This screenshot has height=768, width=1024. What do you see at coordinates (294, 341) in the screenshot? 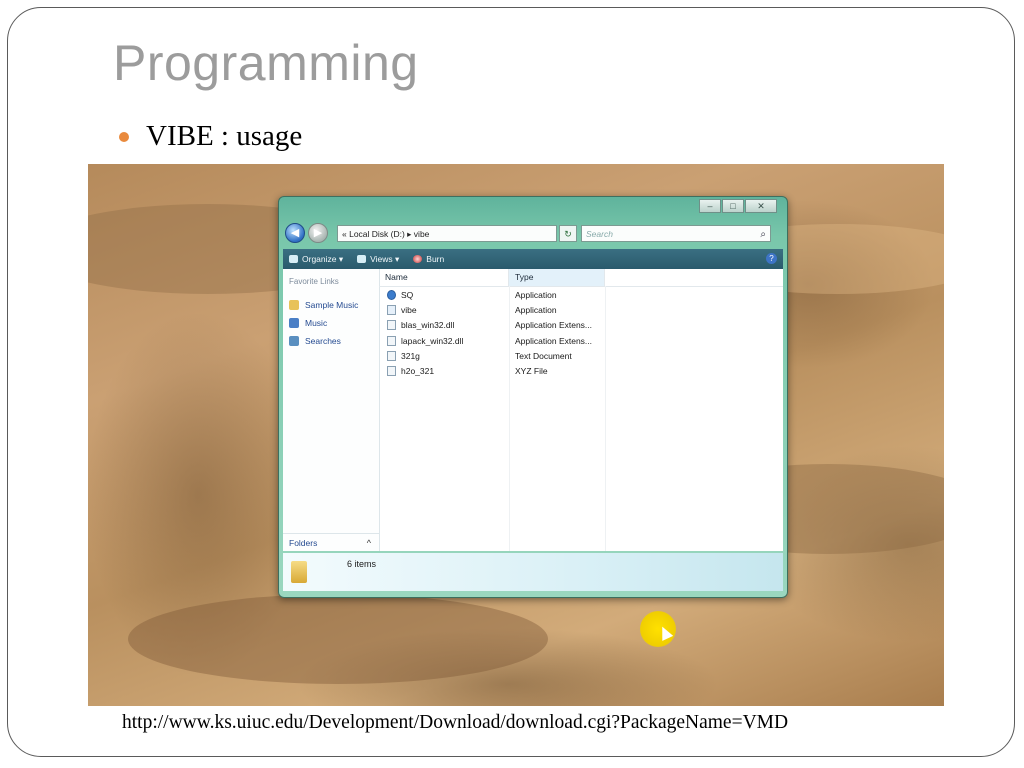
I see `searches-icon` at bounding box center [294, 341].